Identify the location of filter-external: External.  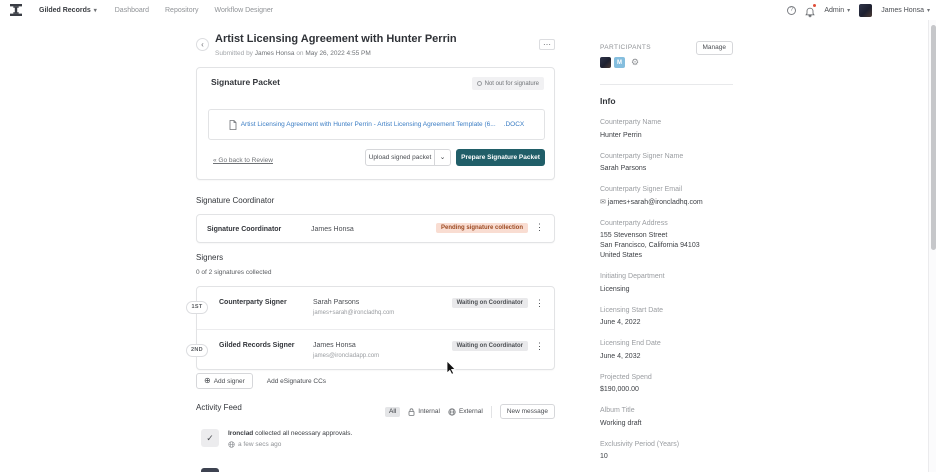
(465, 411).